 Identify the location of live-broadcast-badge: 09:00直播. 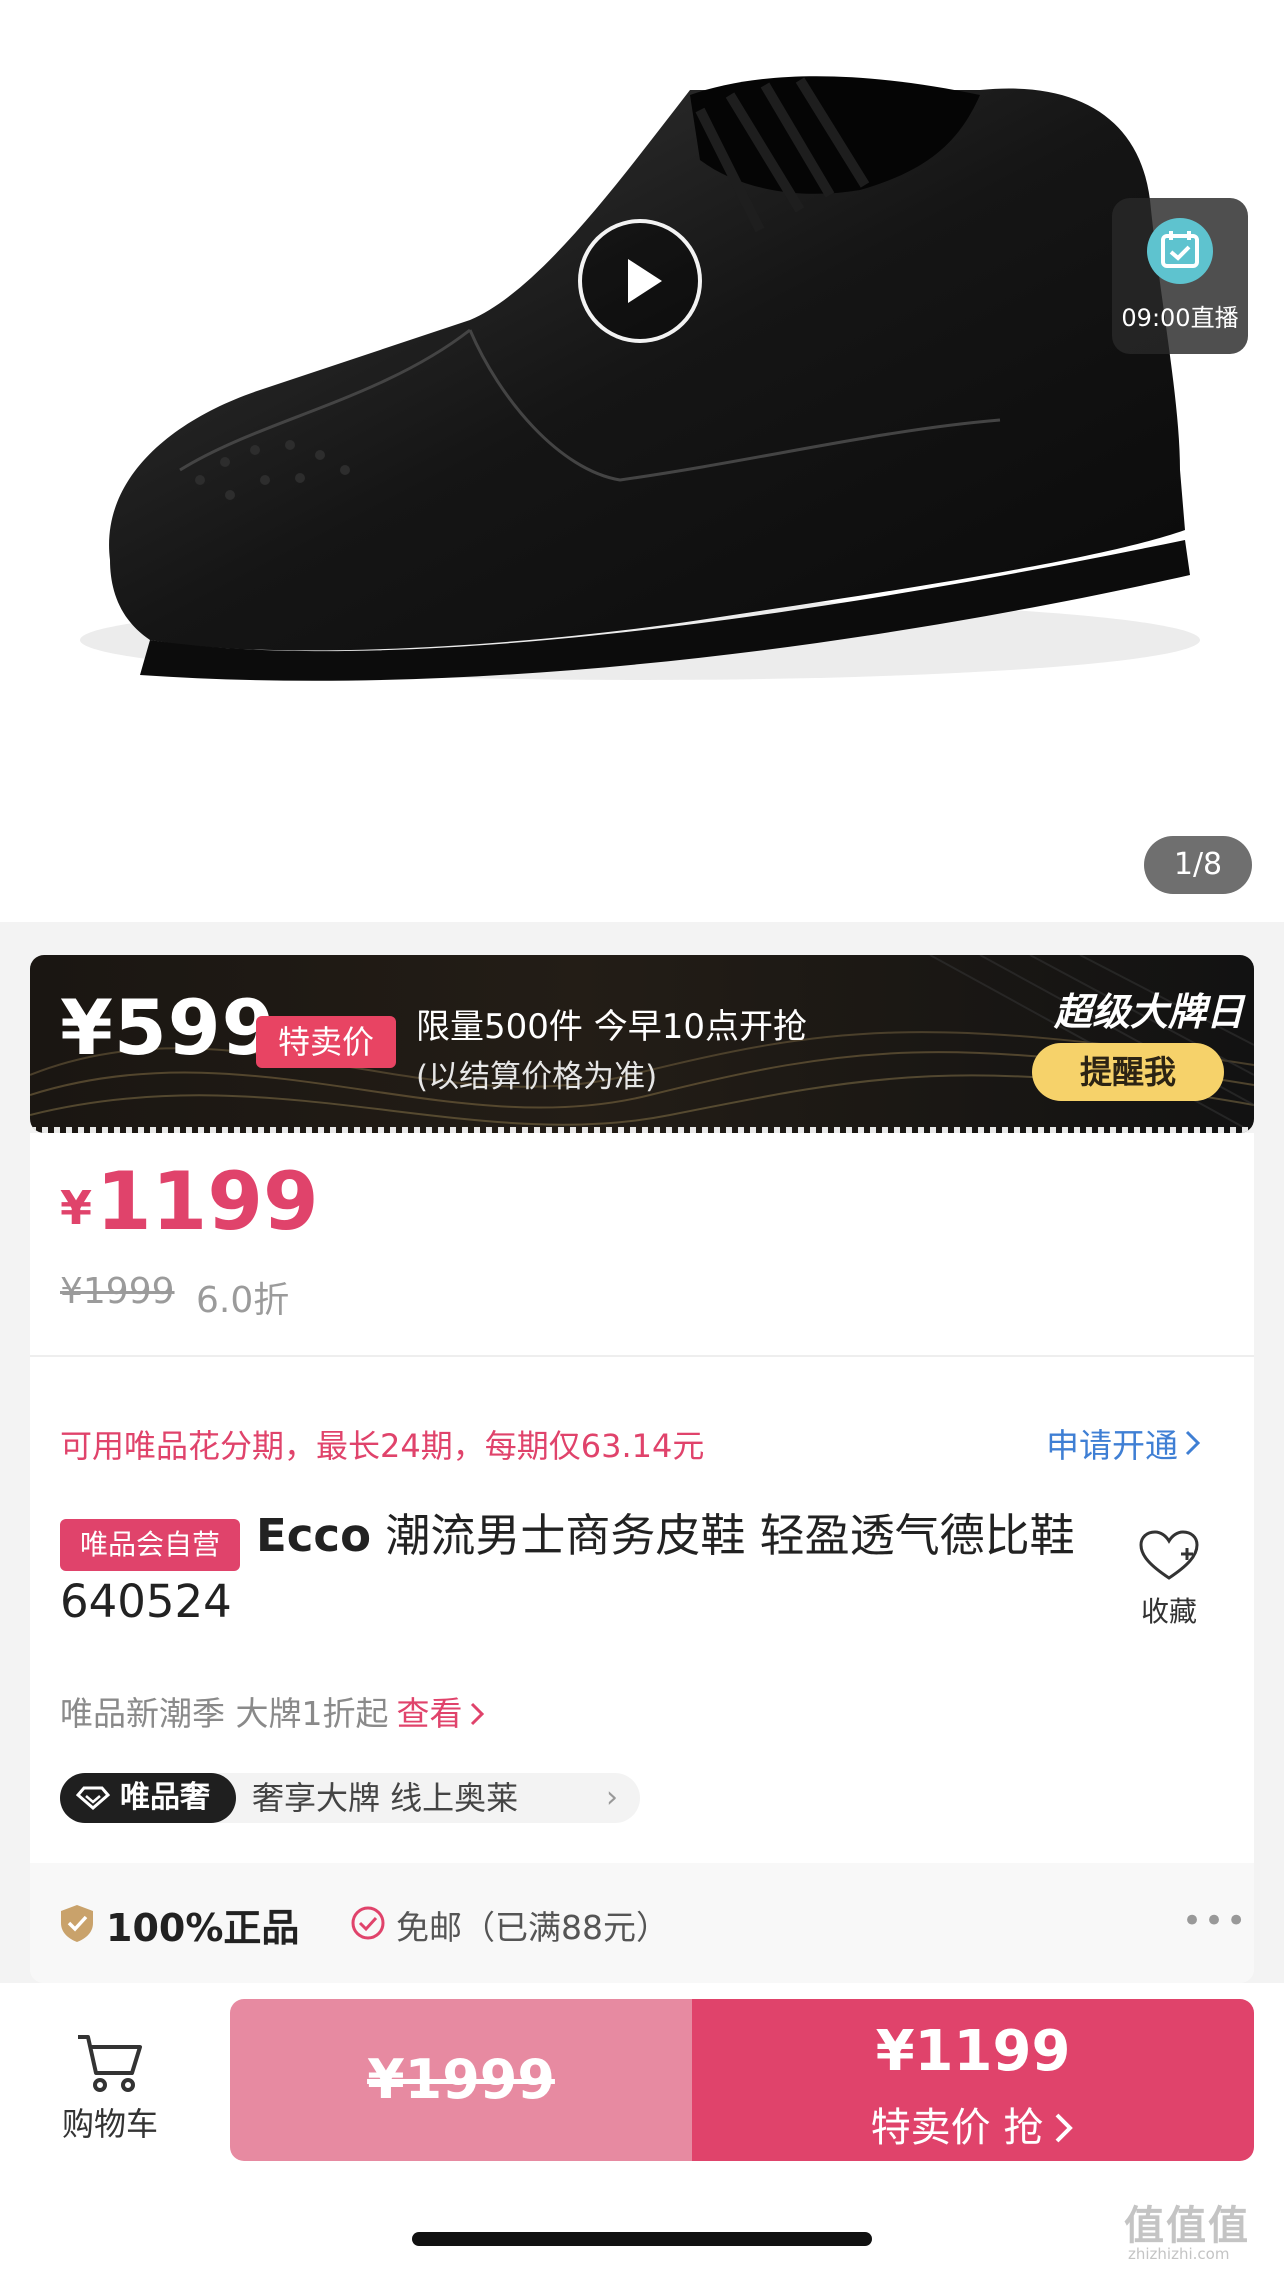
(1180, 276).